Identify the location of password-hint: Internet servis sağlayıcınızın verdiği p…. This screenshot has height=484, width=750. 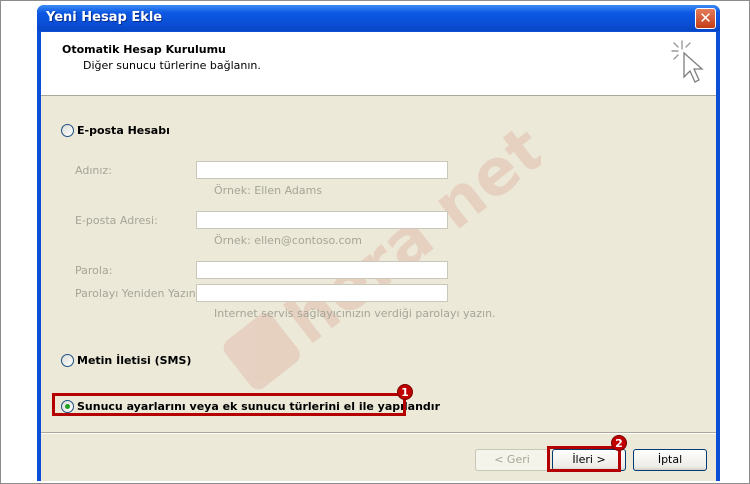
(355, 313).